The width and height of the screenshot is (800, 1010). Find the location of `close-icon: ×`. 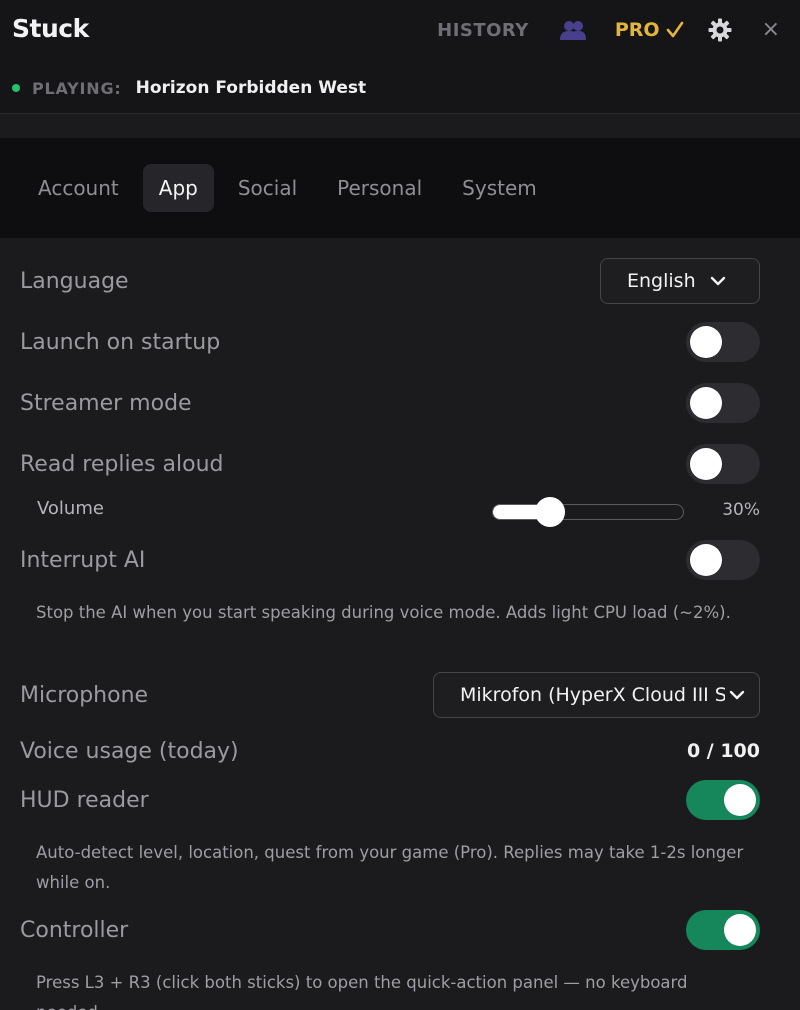

close-icon: × is located at coordinates (771, 30).